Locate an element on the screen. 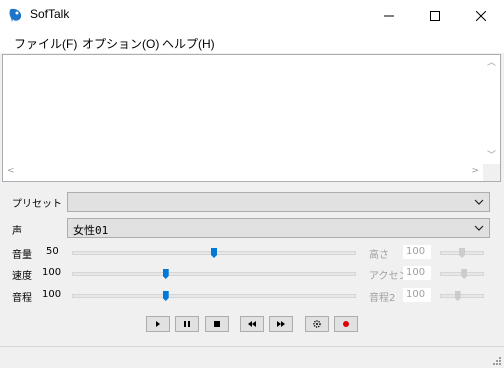 The width and height of the screenshot is (504, 368). pitch-slider-track is located at coordinates (214, 296).